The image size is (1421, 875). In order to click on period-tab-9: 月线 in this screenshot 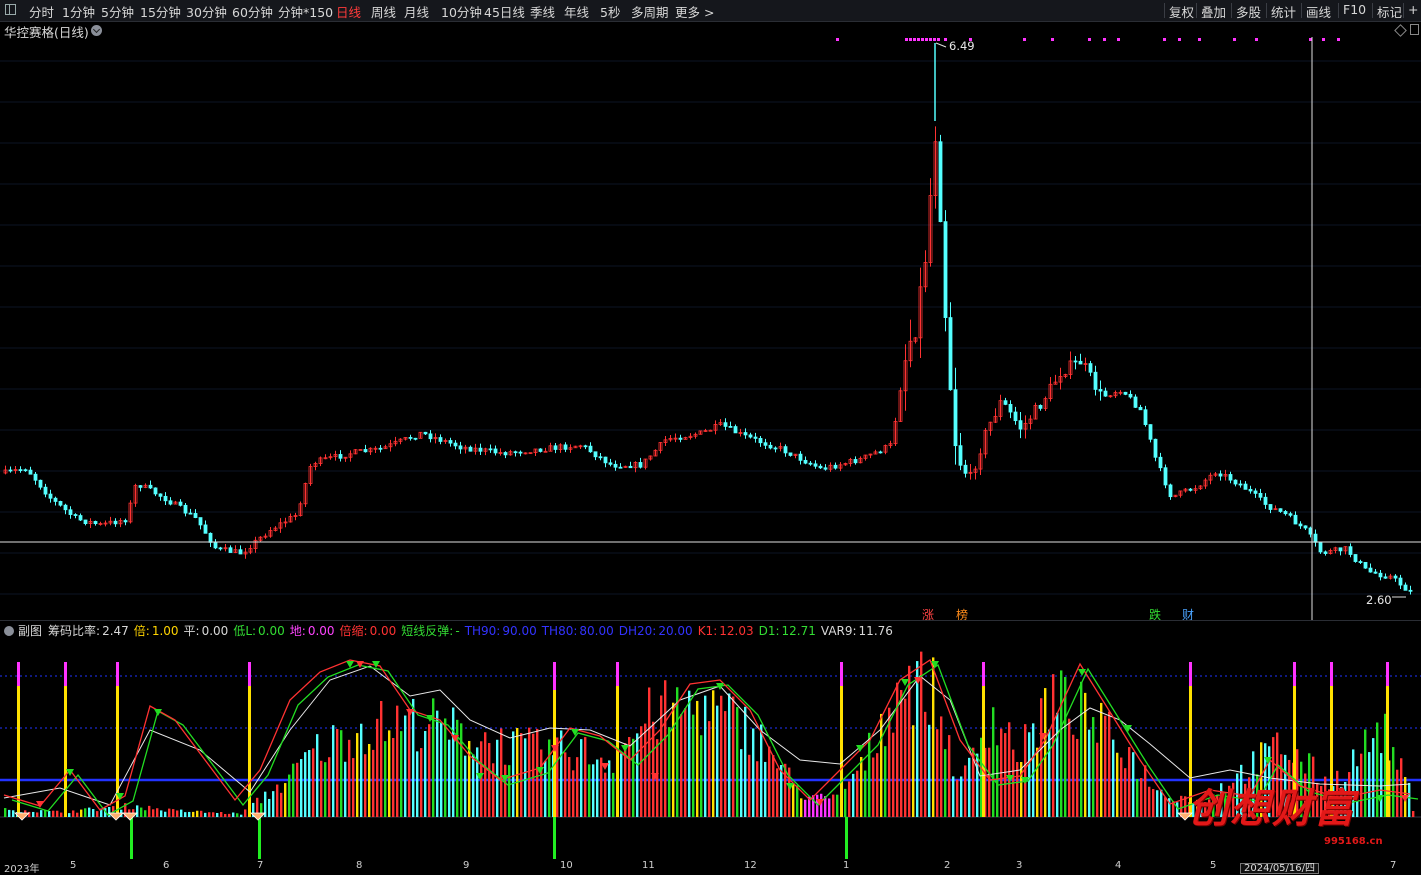, I will do `click(416, 11)`.